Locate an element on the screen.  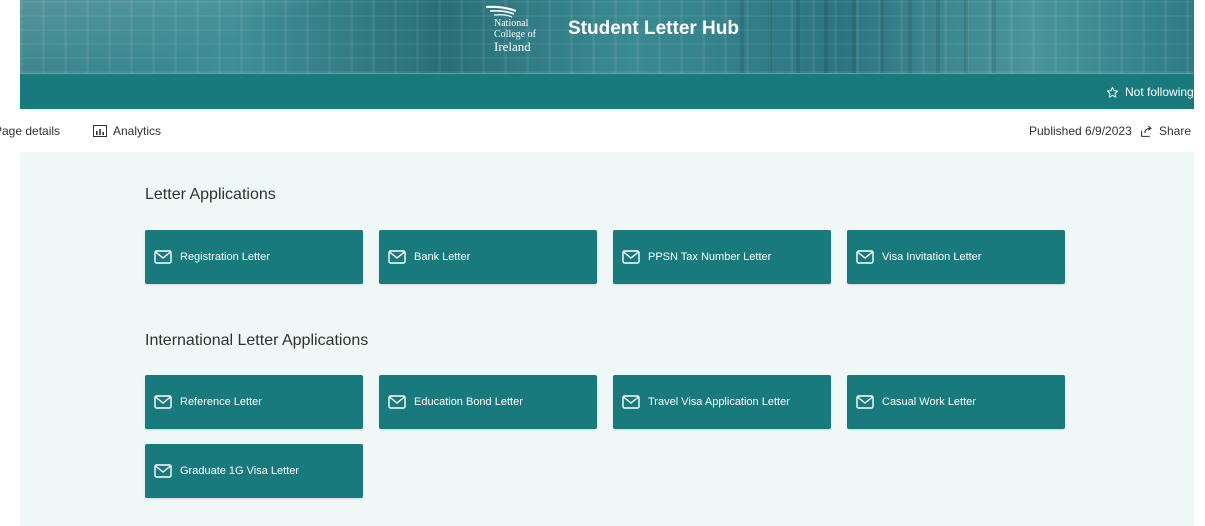
tile-label: Travel Visa Application Letter is located at coordinates (719, 402).